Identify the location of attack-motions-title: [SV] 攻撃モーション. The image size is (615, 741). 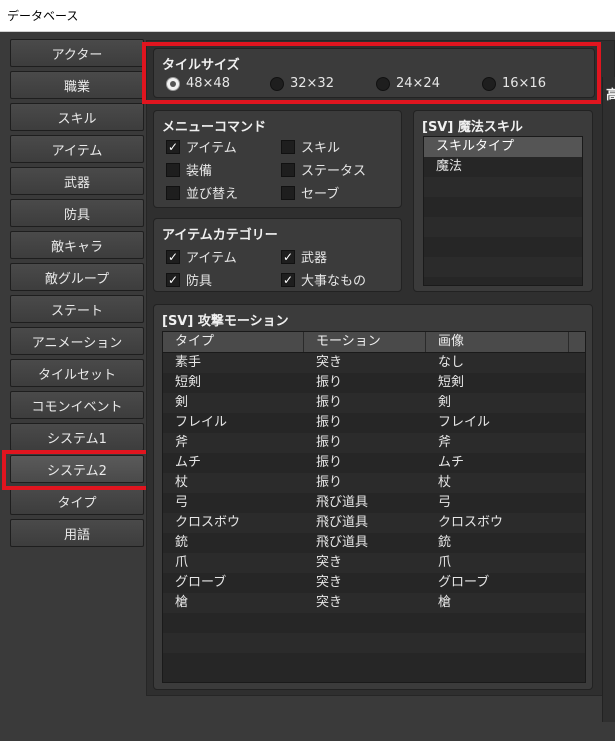
(225, 321).